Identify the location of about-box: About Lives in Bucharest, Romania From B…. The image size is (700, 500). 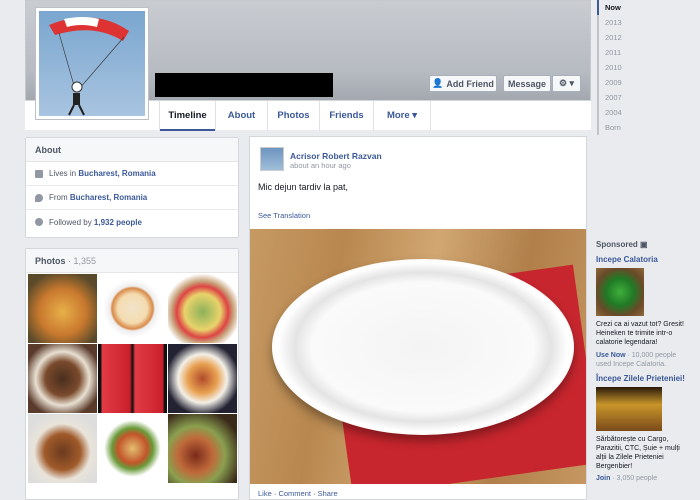
(132, 187).